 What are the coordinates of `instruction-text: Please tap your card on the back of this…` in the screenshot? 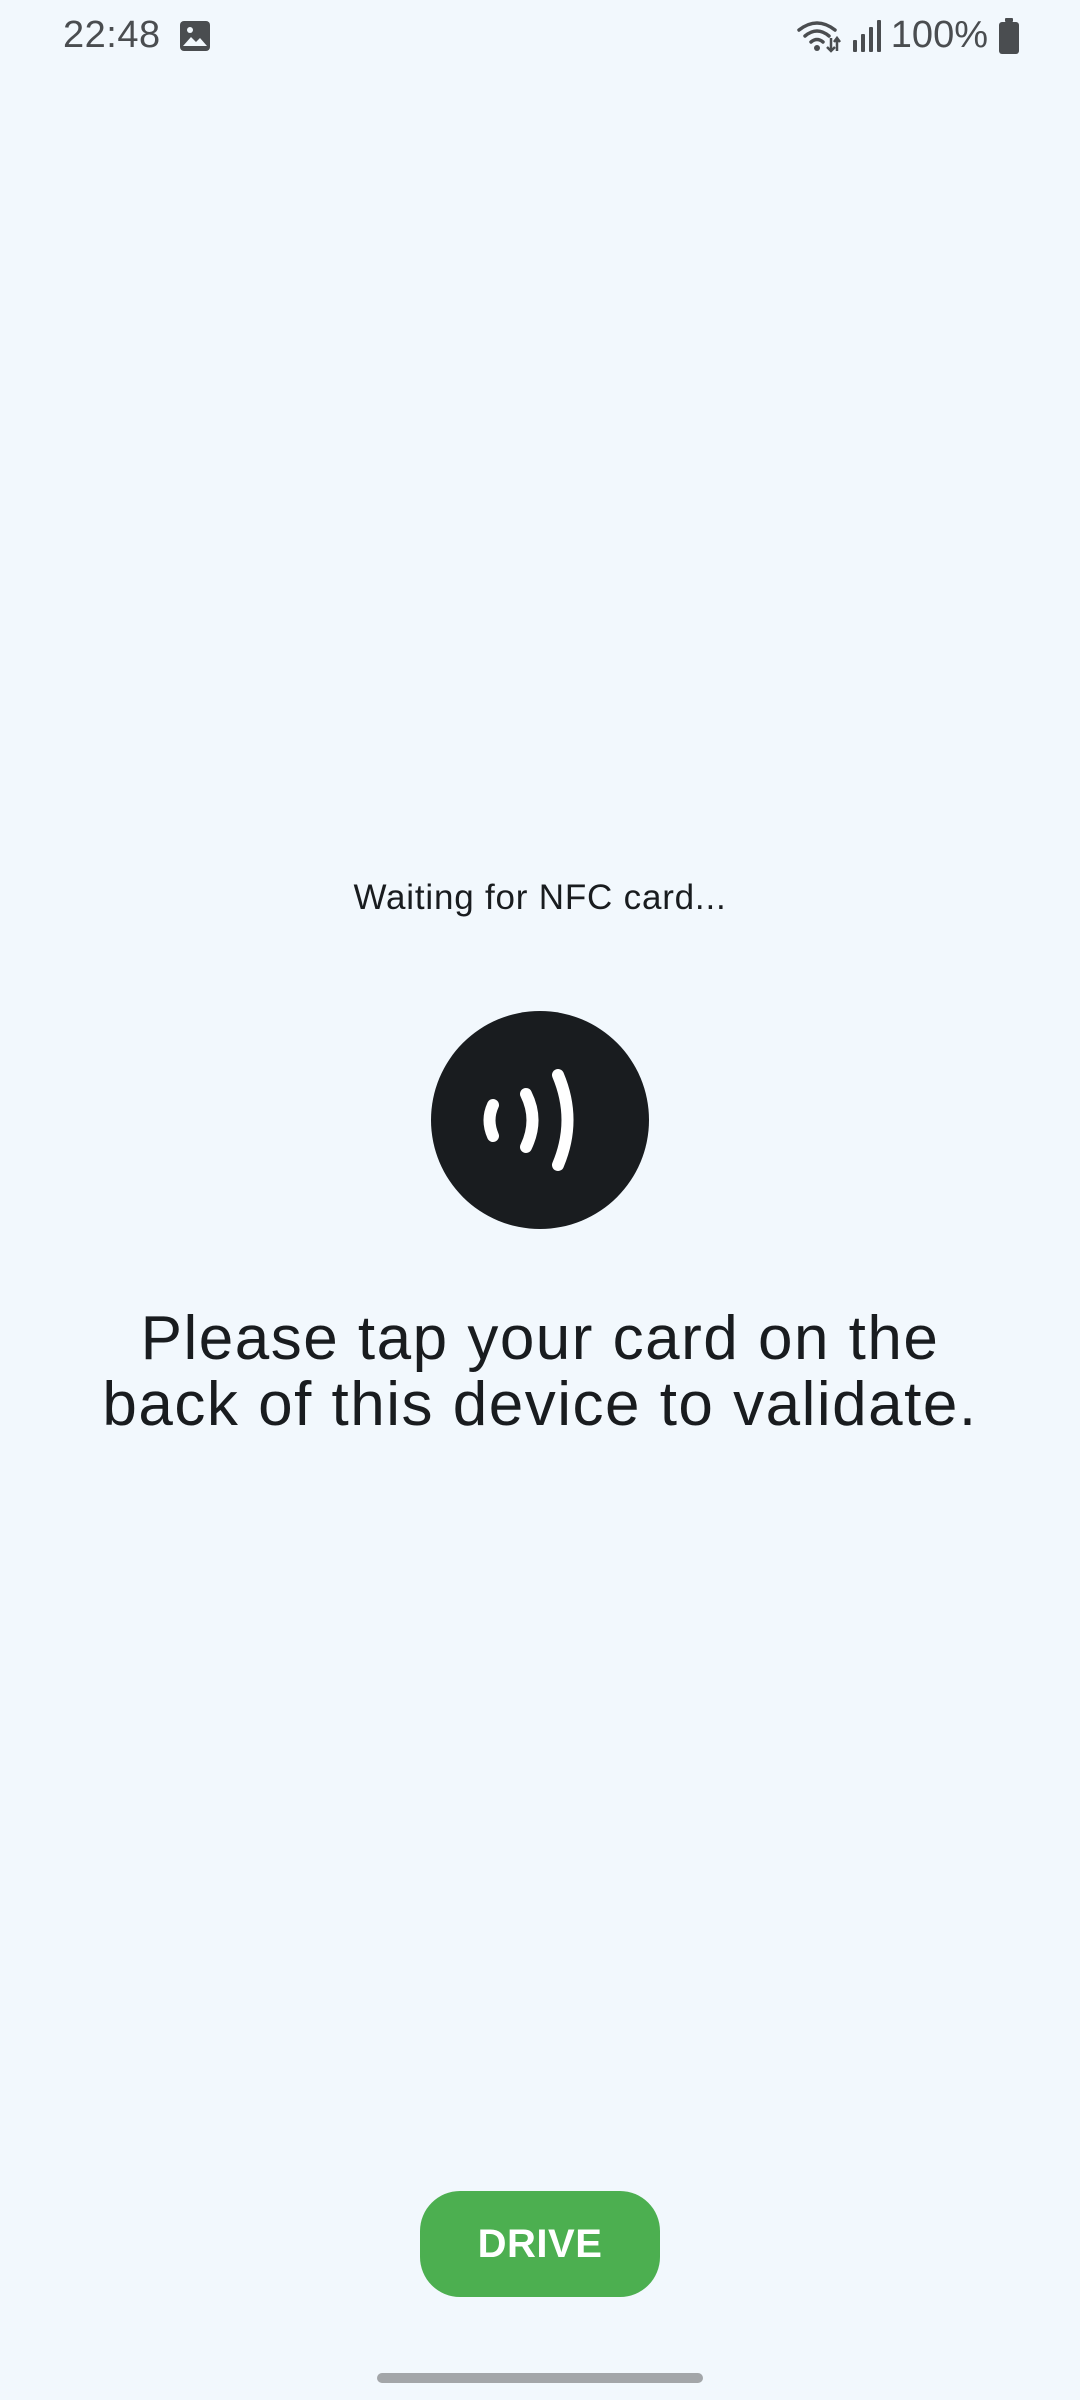 It's located at (540, 1372).